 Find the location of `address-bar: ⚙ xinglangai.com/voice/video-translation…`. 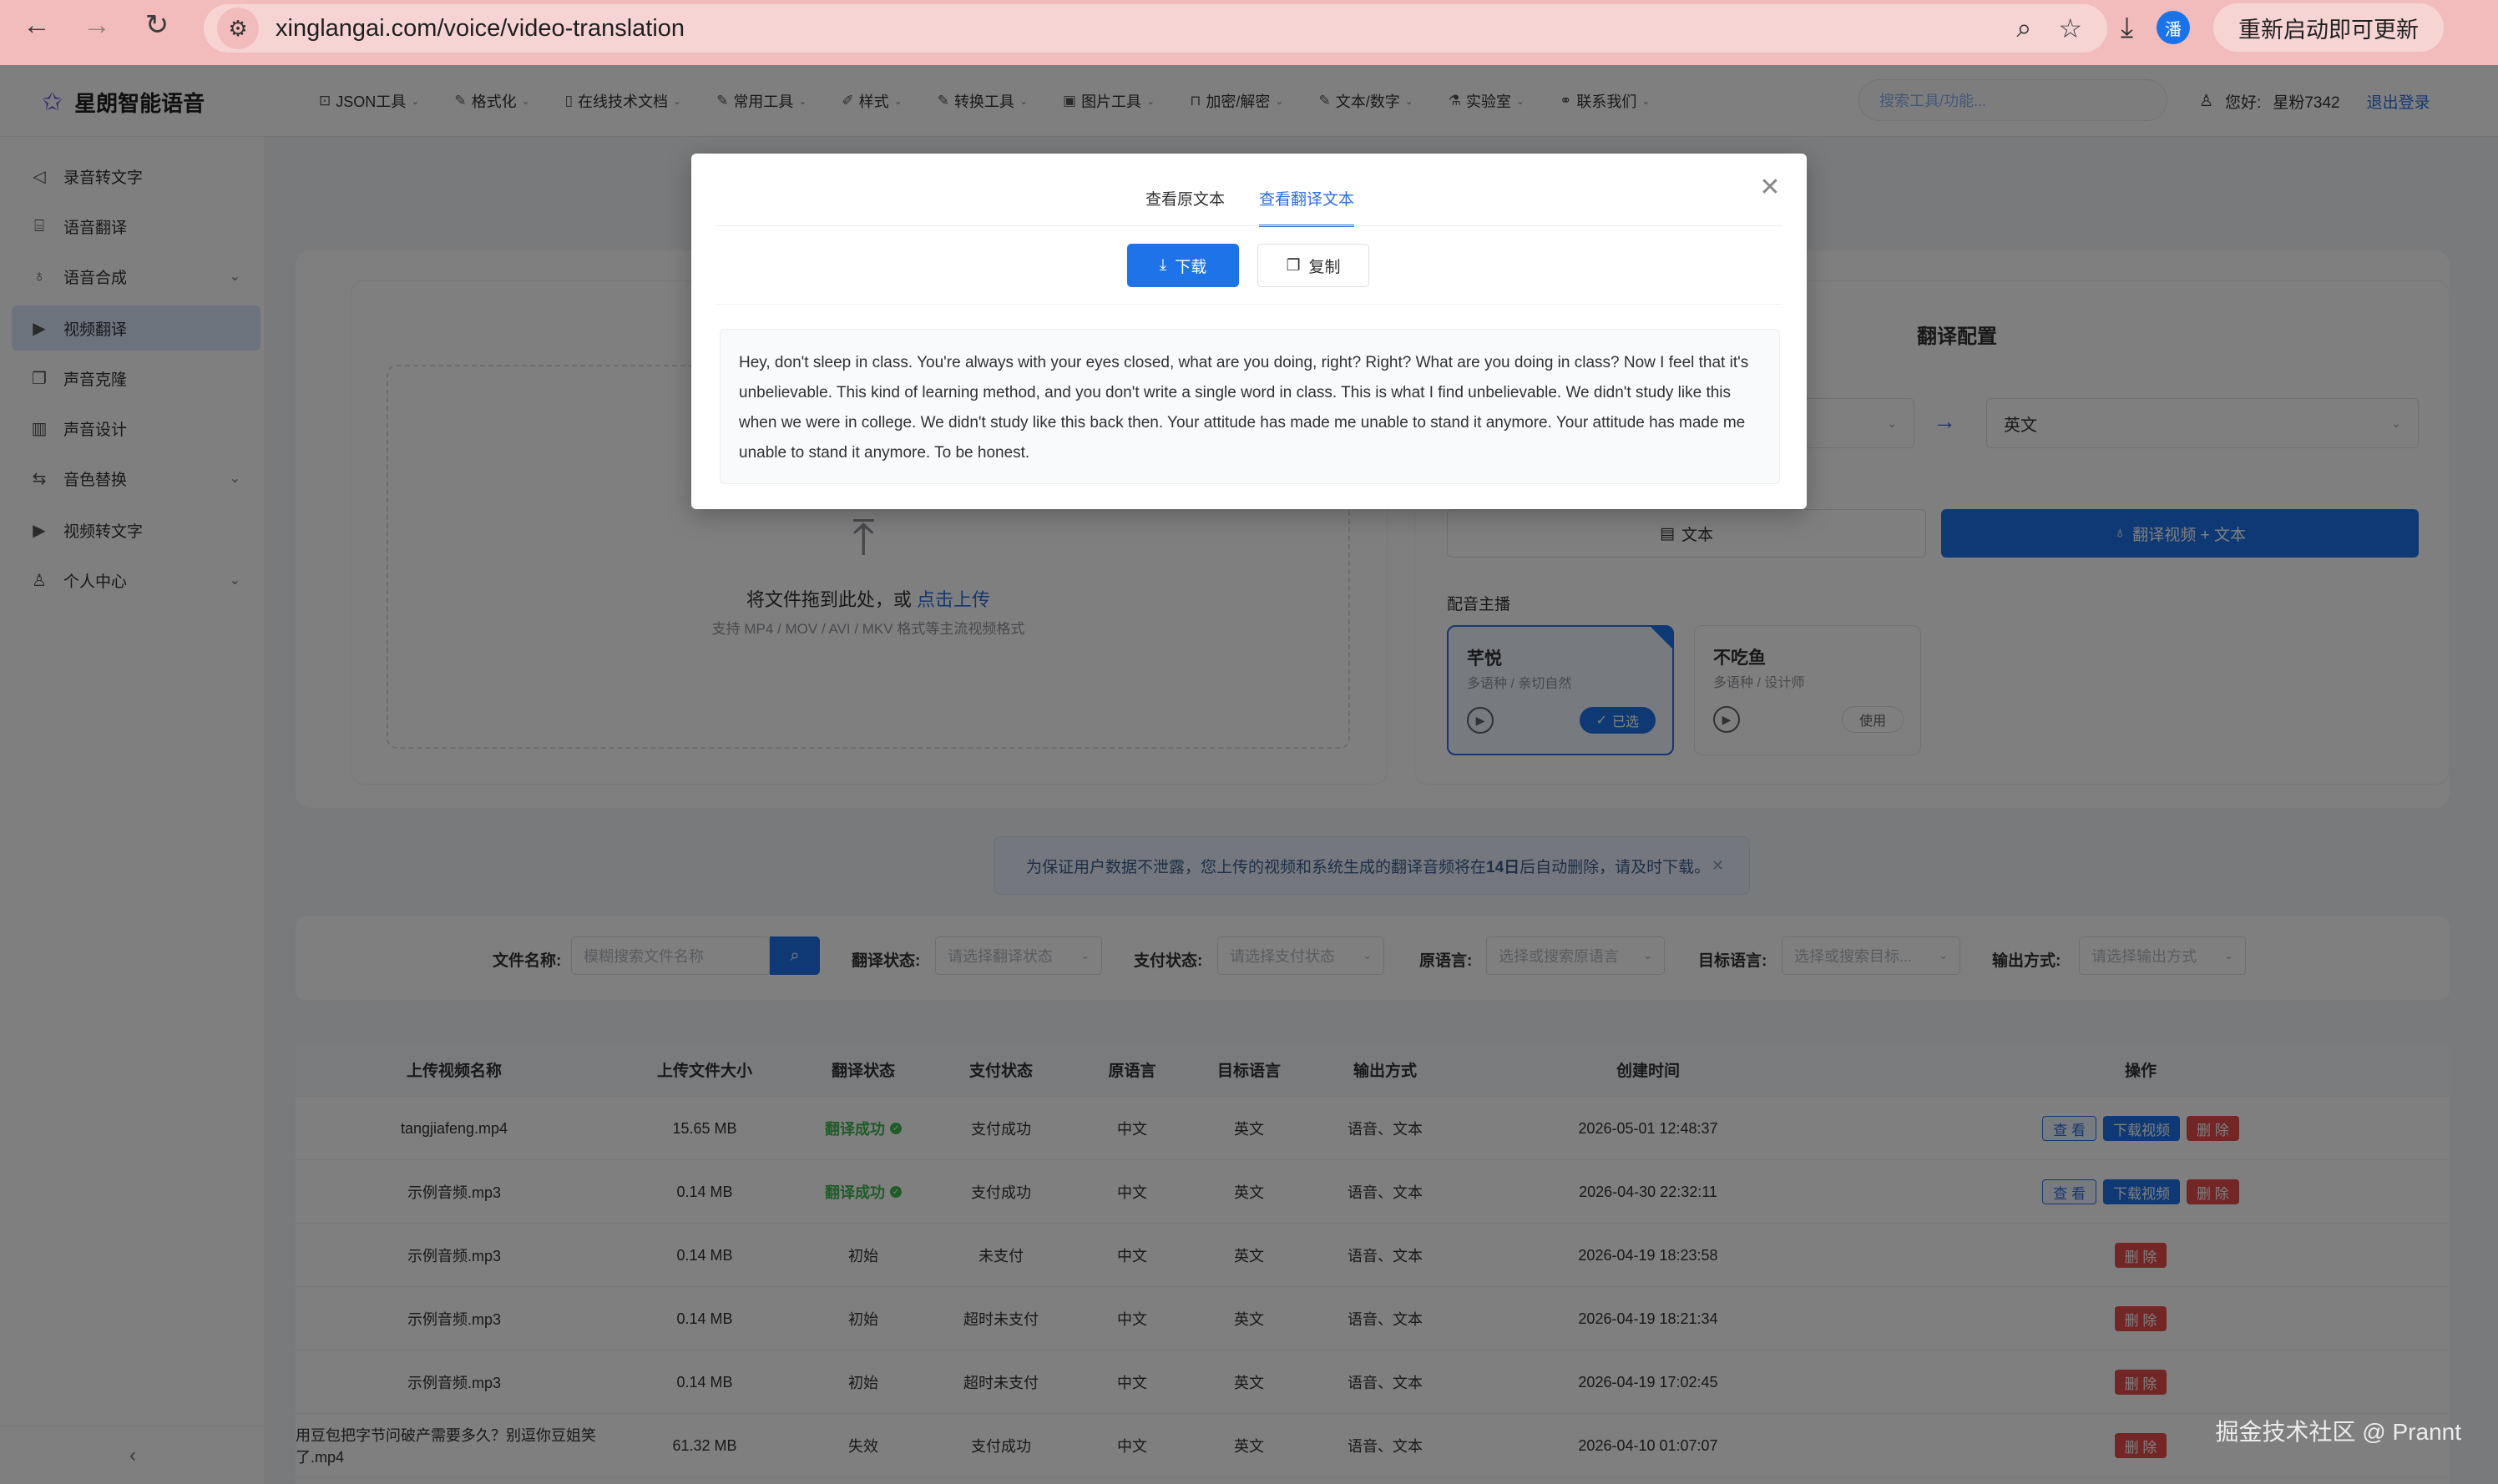

address-bar: ⚙ xinglangai.com/voice/video-translation… is located at coordinates (1155, 28).